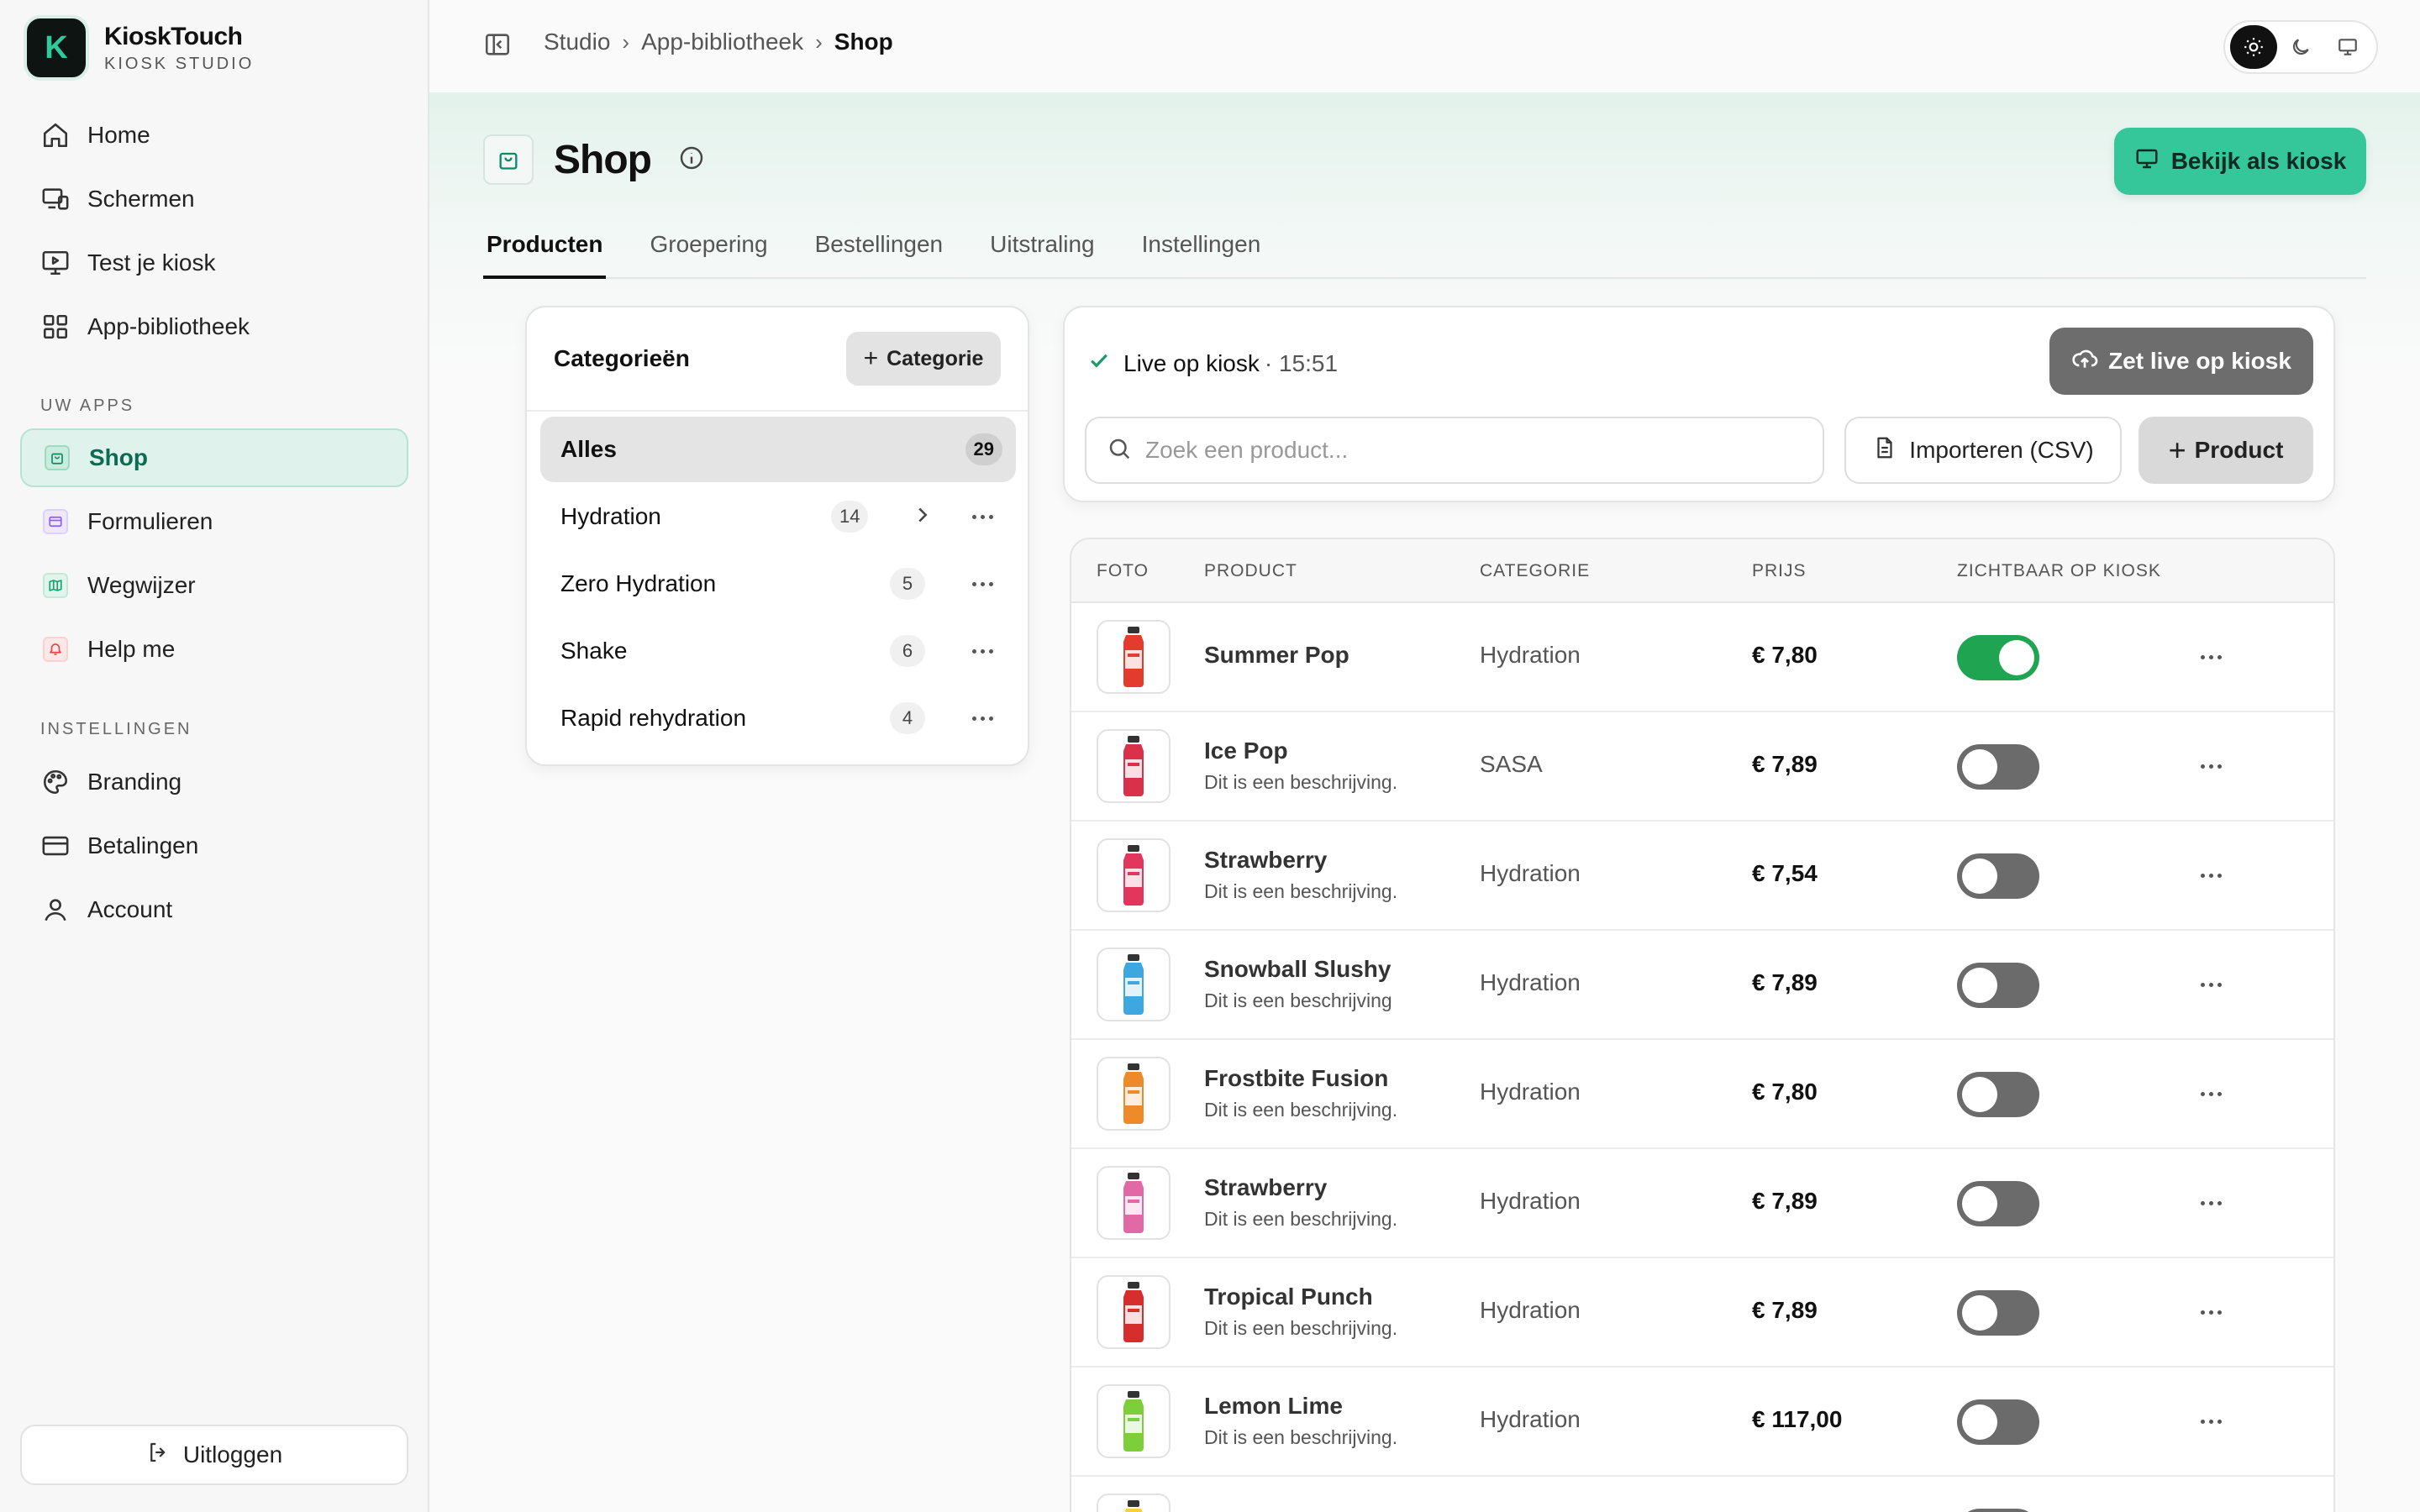  Describe the element at coordinates (778, 516) in the screenshot. I see `category-item-hydration: Hydration 14` at that location.